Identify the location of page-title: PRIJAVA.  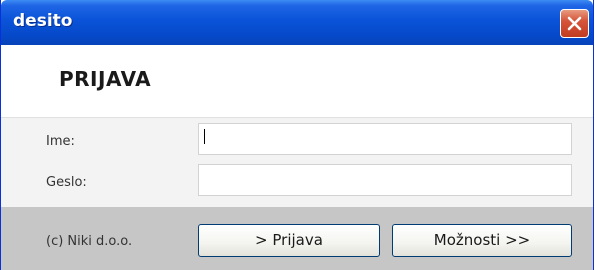
(105, 79).